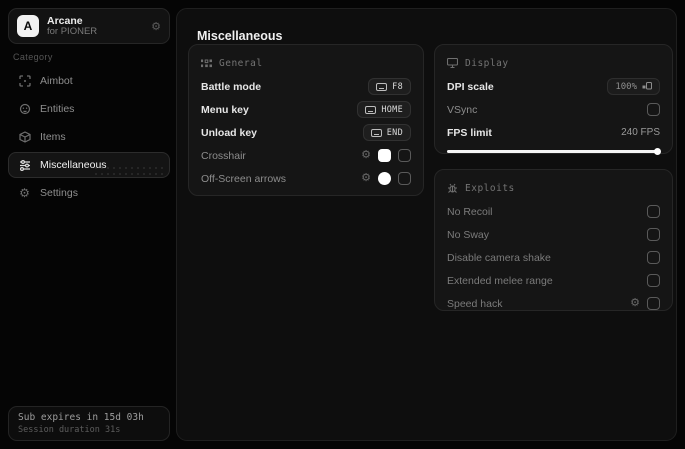  What do you see at coordinates (89, 109) in the screenshot?
I see `sidebar-item-entities: Entities` at bounding box center [89, 109].